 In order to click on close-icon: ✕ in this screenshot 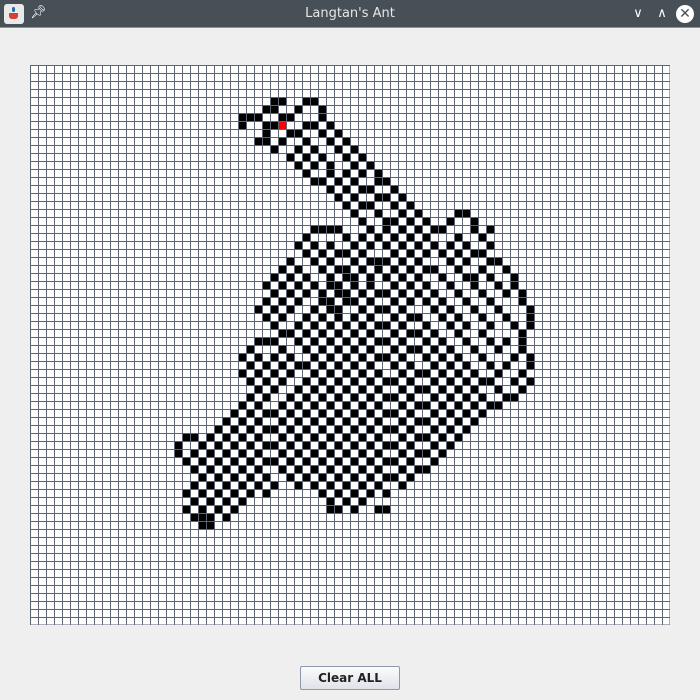, I will do `click(685, 14)`.